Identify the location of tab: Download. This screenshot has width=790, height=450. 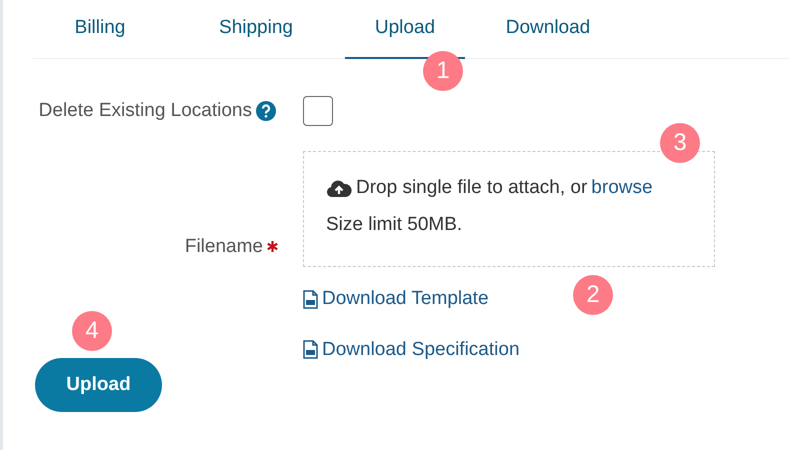
(548, 29).